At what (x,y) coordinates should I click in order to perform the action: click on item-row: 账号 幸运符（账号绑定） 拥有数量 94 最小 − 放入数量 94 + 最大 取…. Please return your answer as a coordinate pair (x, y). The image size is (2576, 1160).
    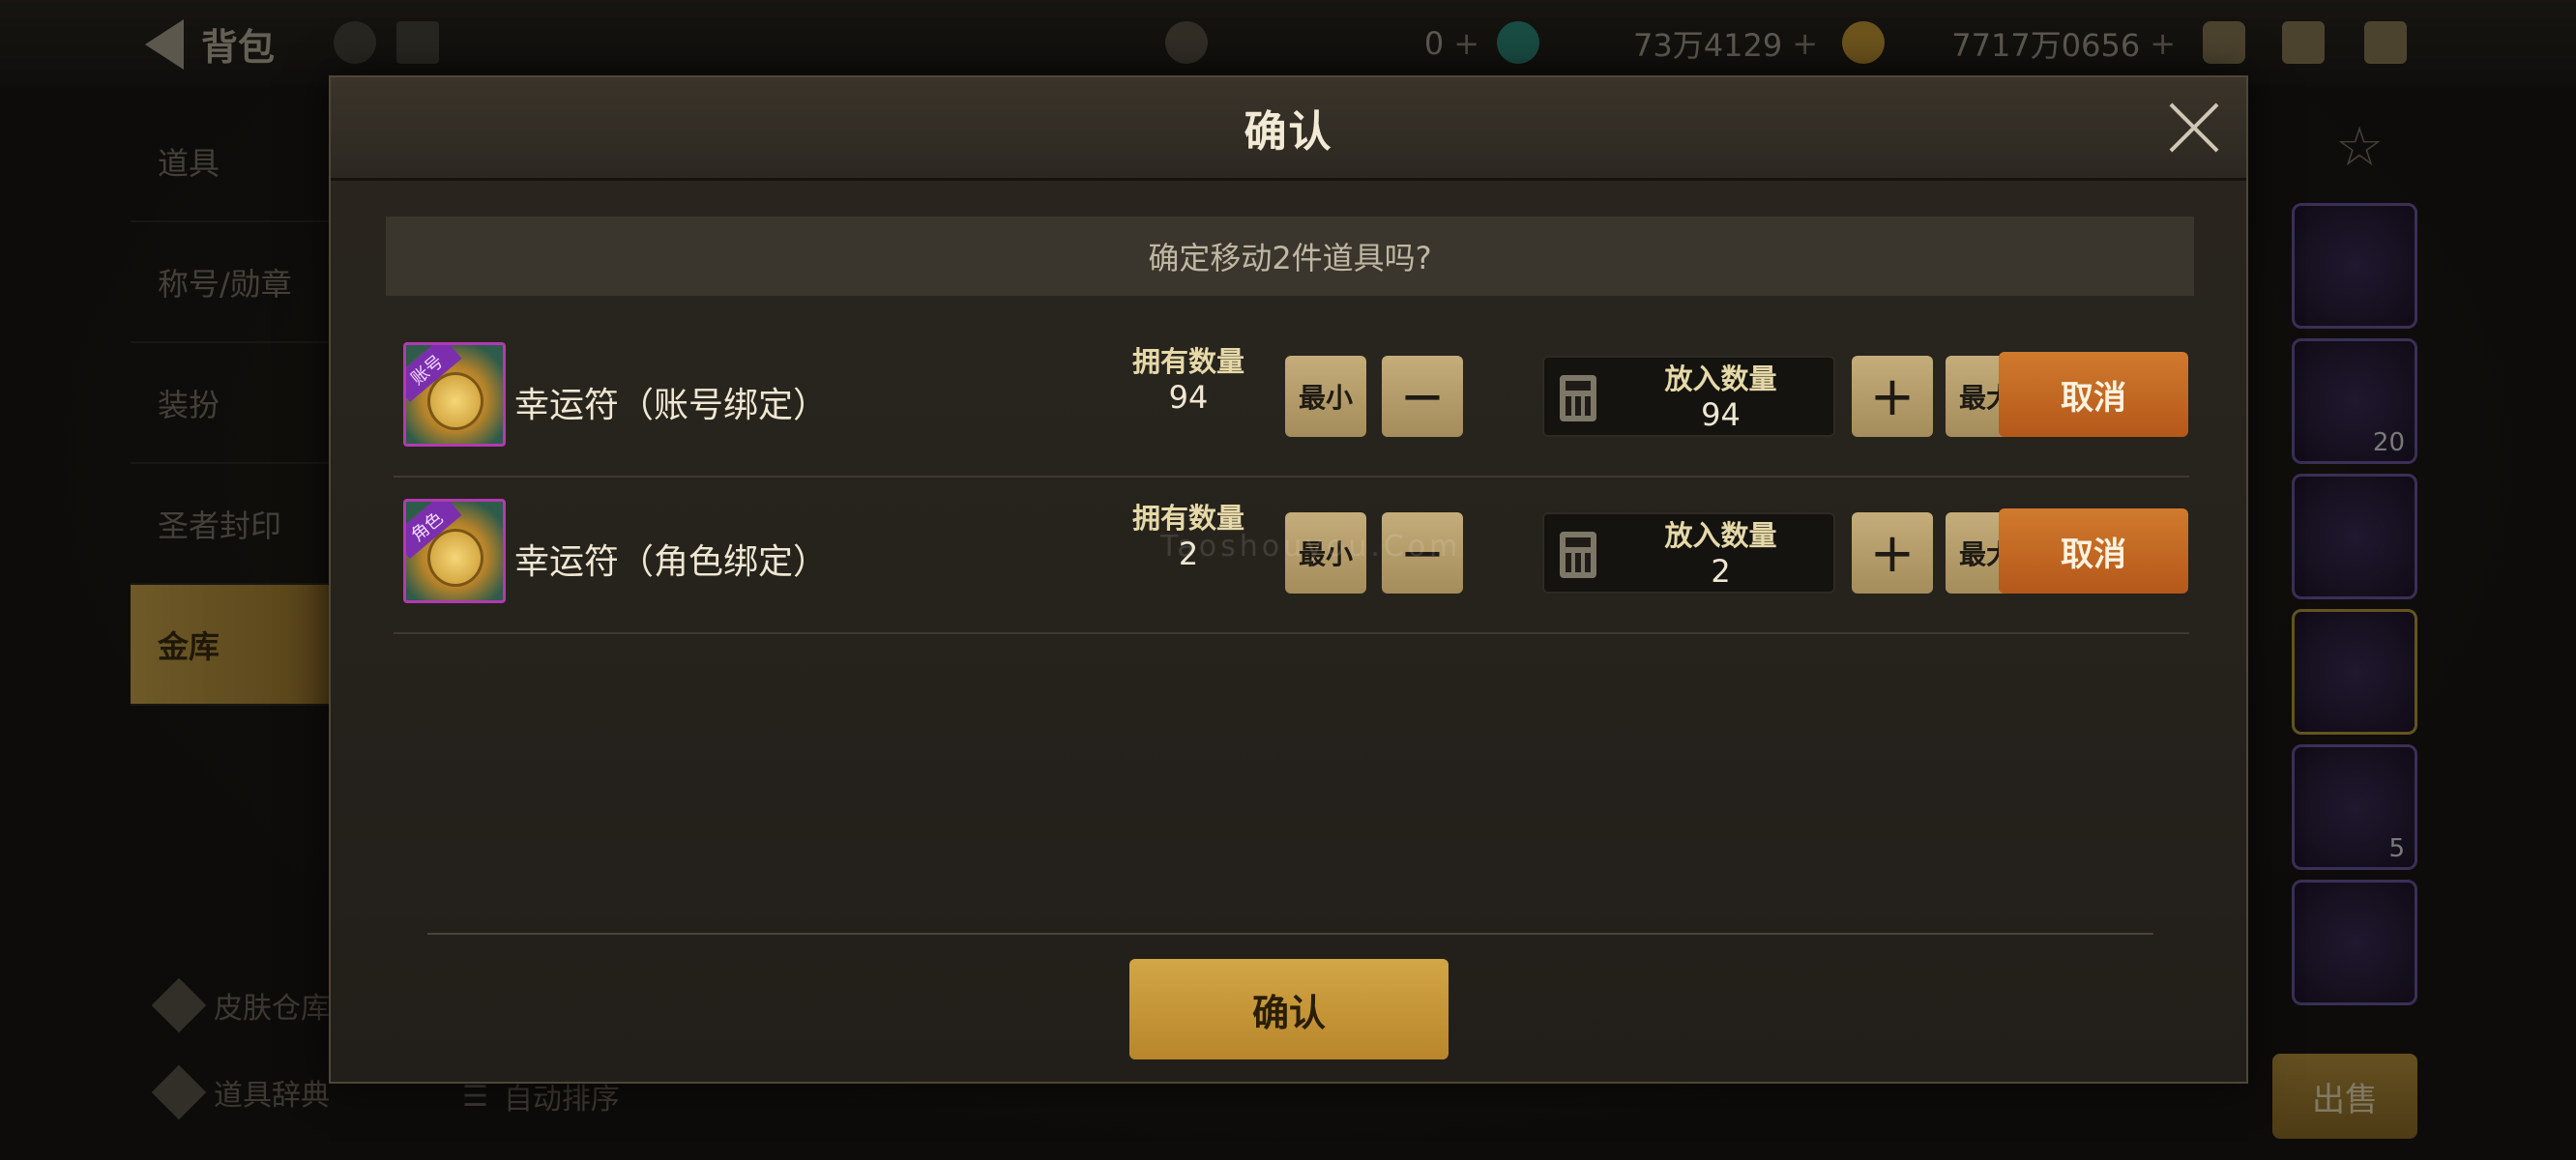
    Looking at the image, I should click on (1291, 399).